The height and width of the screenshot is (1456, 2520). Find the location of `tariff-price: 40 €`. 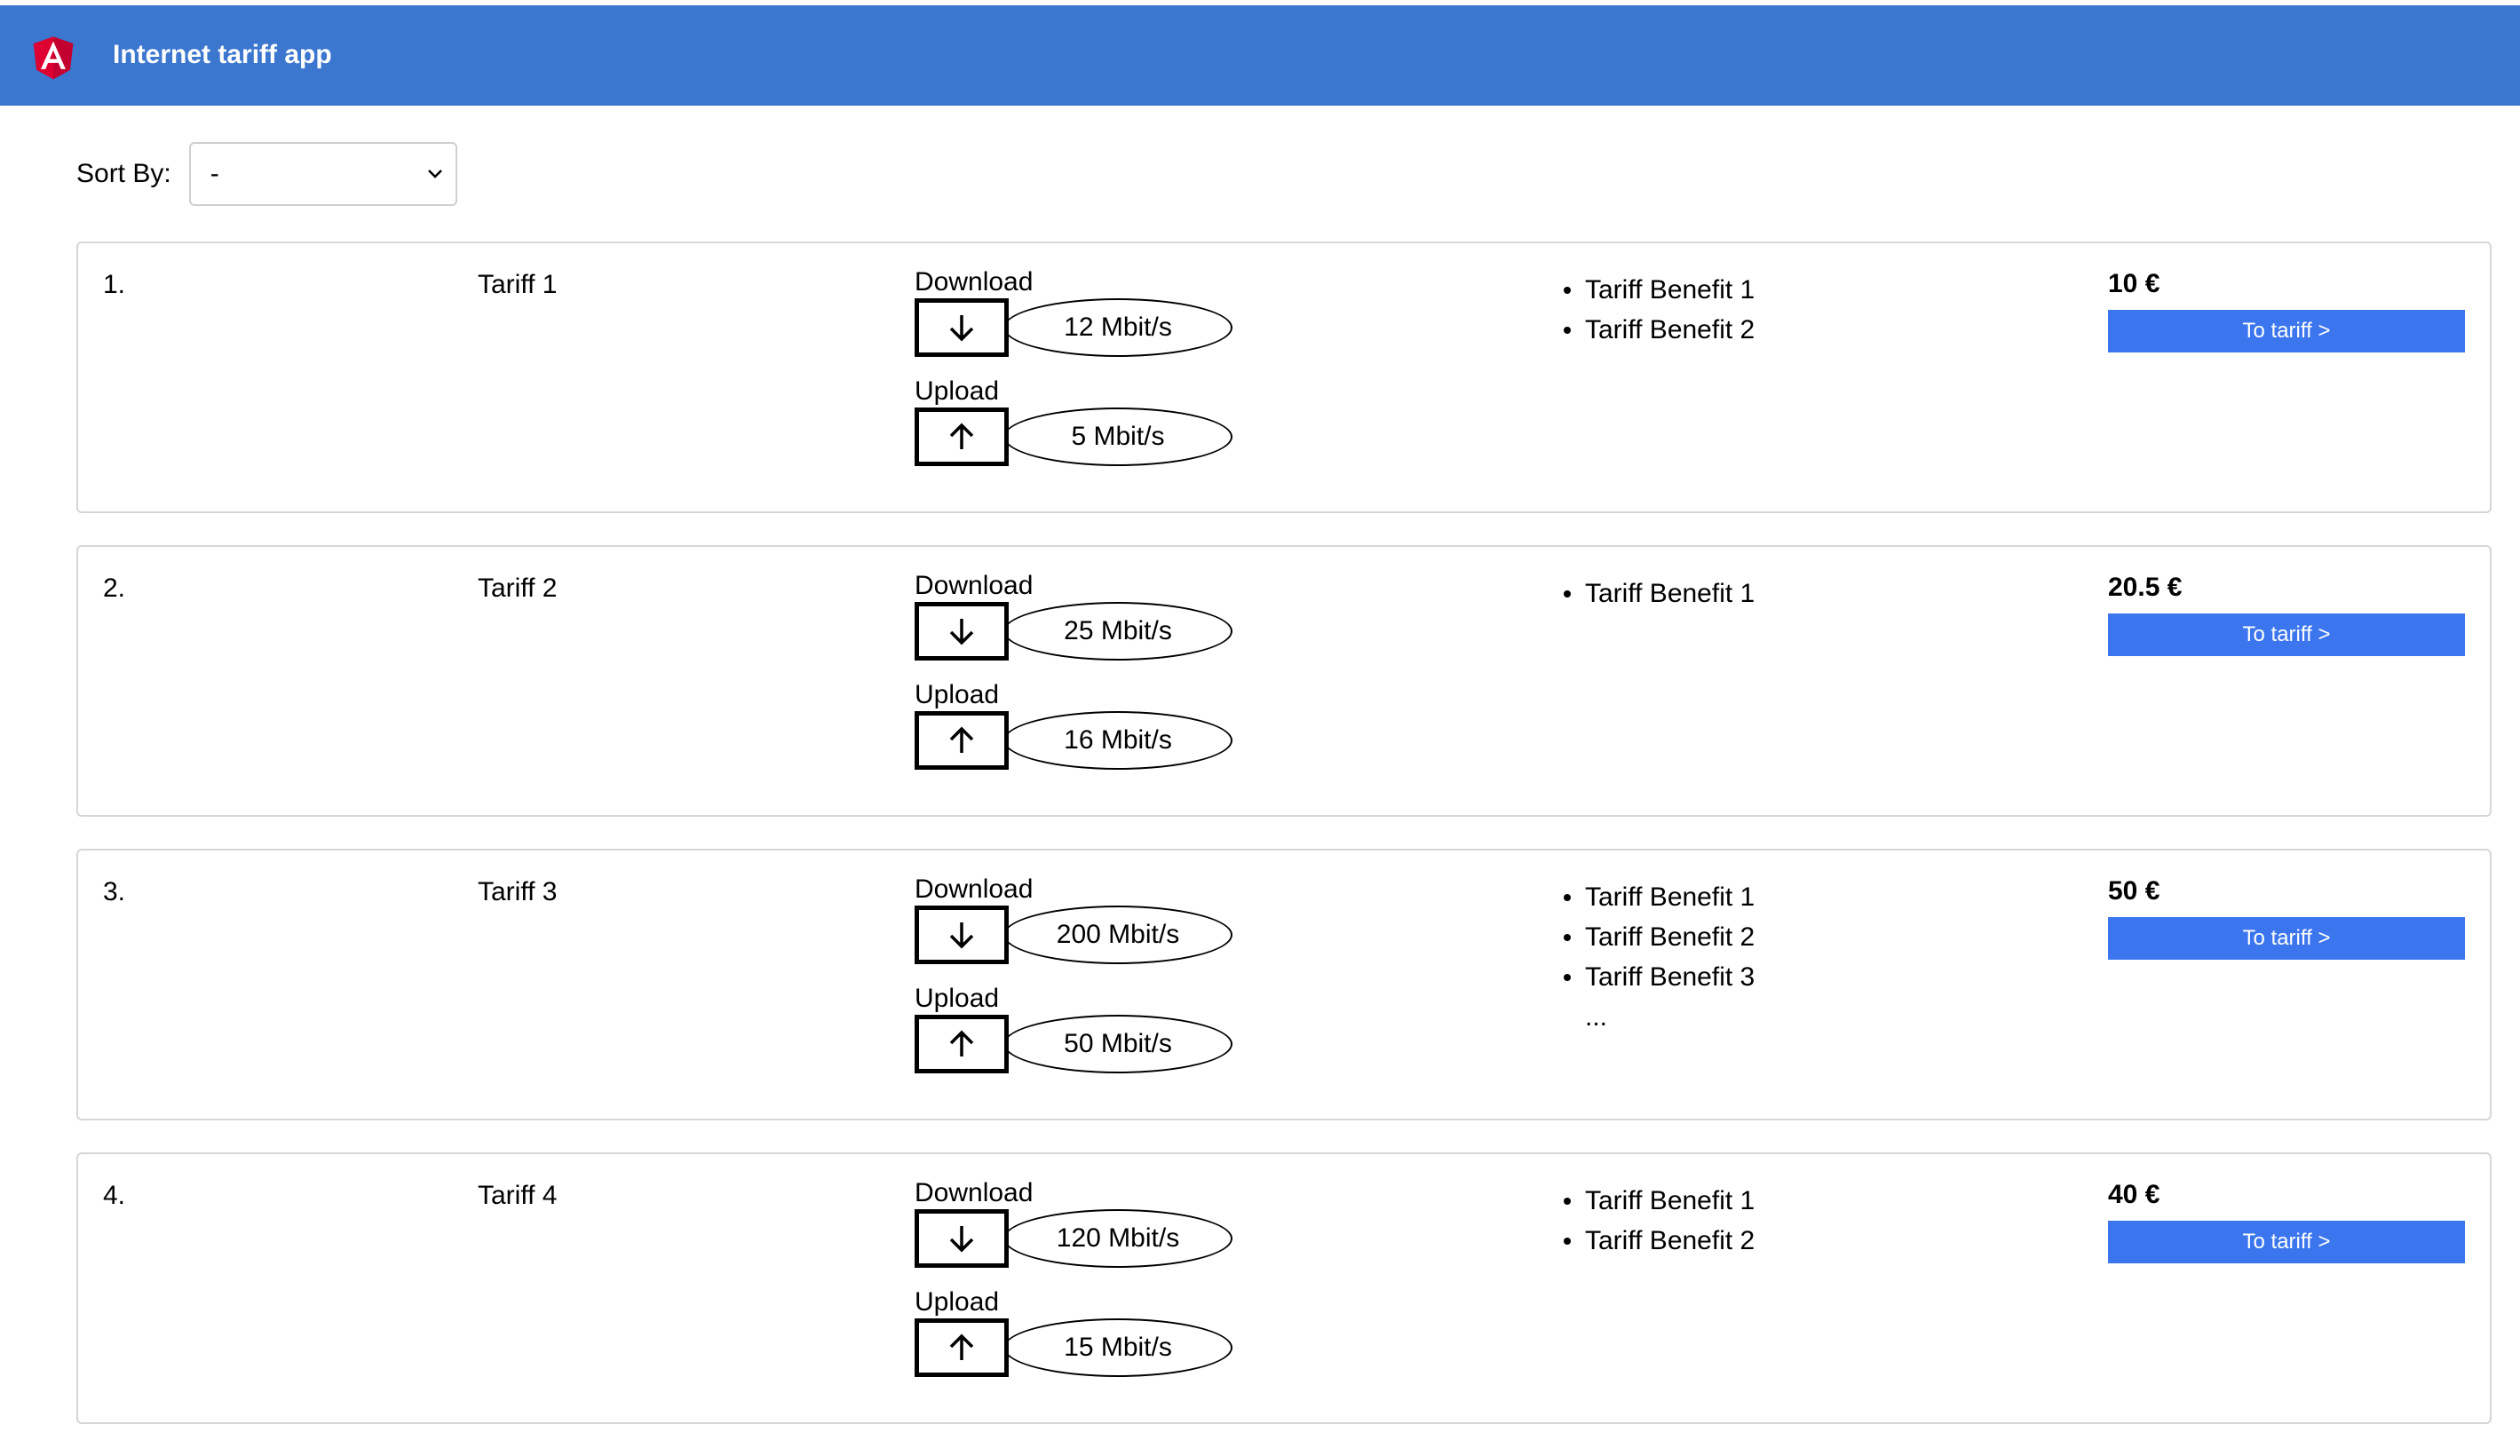

tariff-price: 40 € is located at coordinates (2134, 1194).